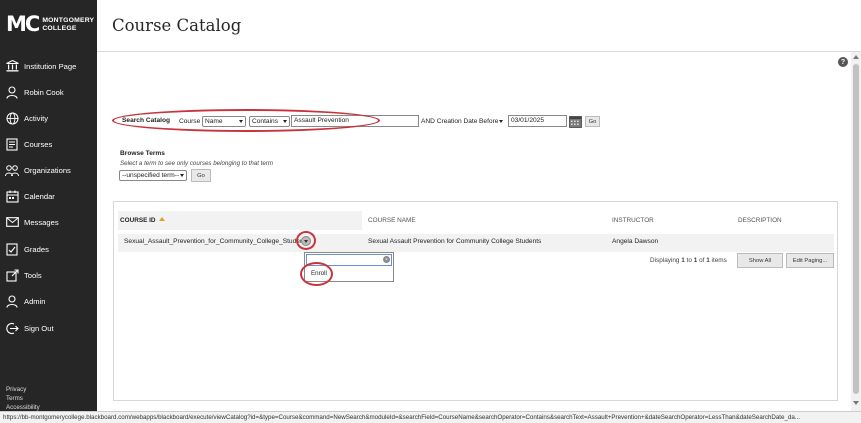 This screenshot has height=423, width=861. What do you see at coordinates (177, 25) in the screenshot?
I see `page-title: Course Catalog` at bounding box center [177, 25].